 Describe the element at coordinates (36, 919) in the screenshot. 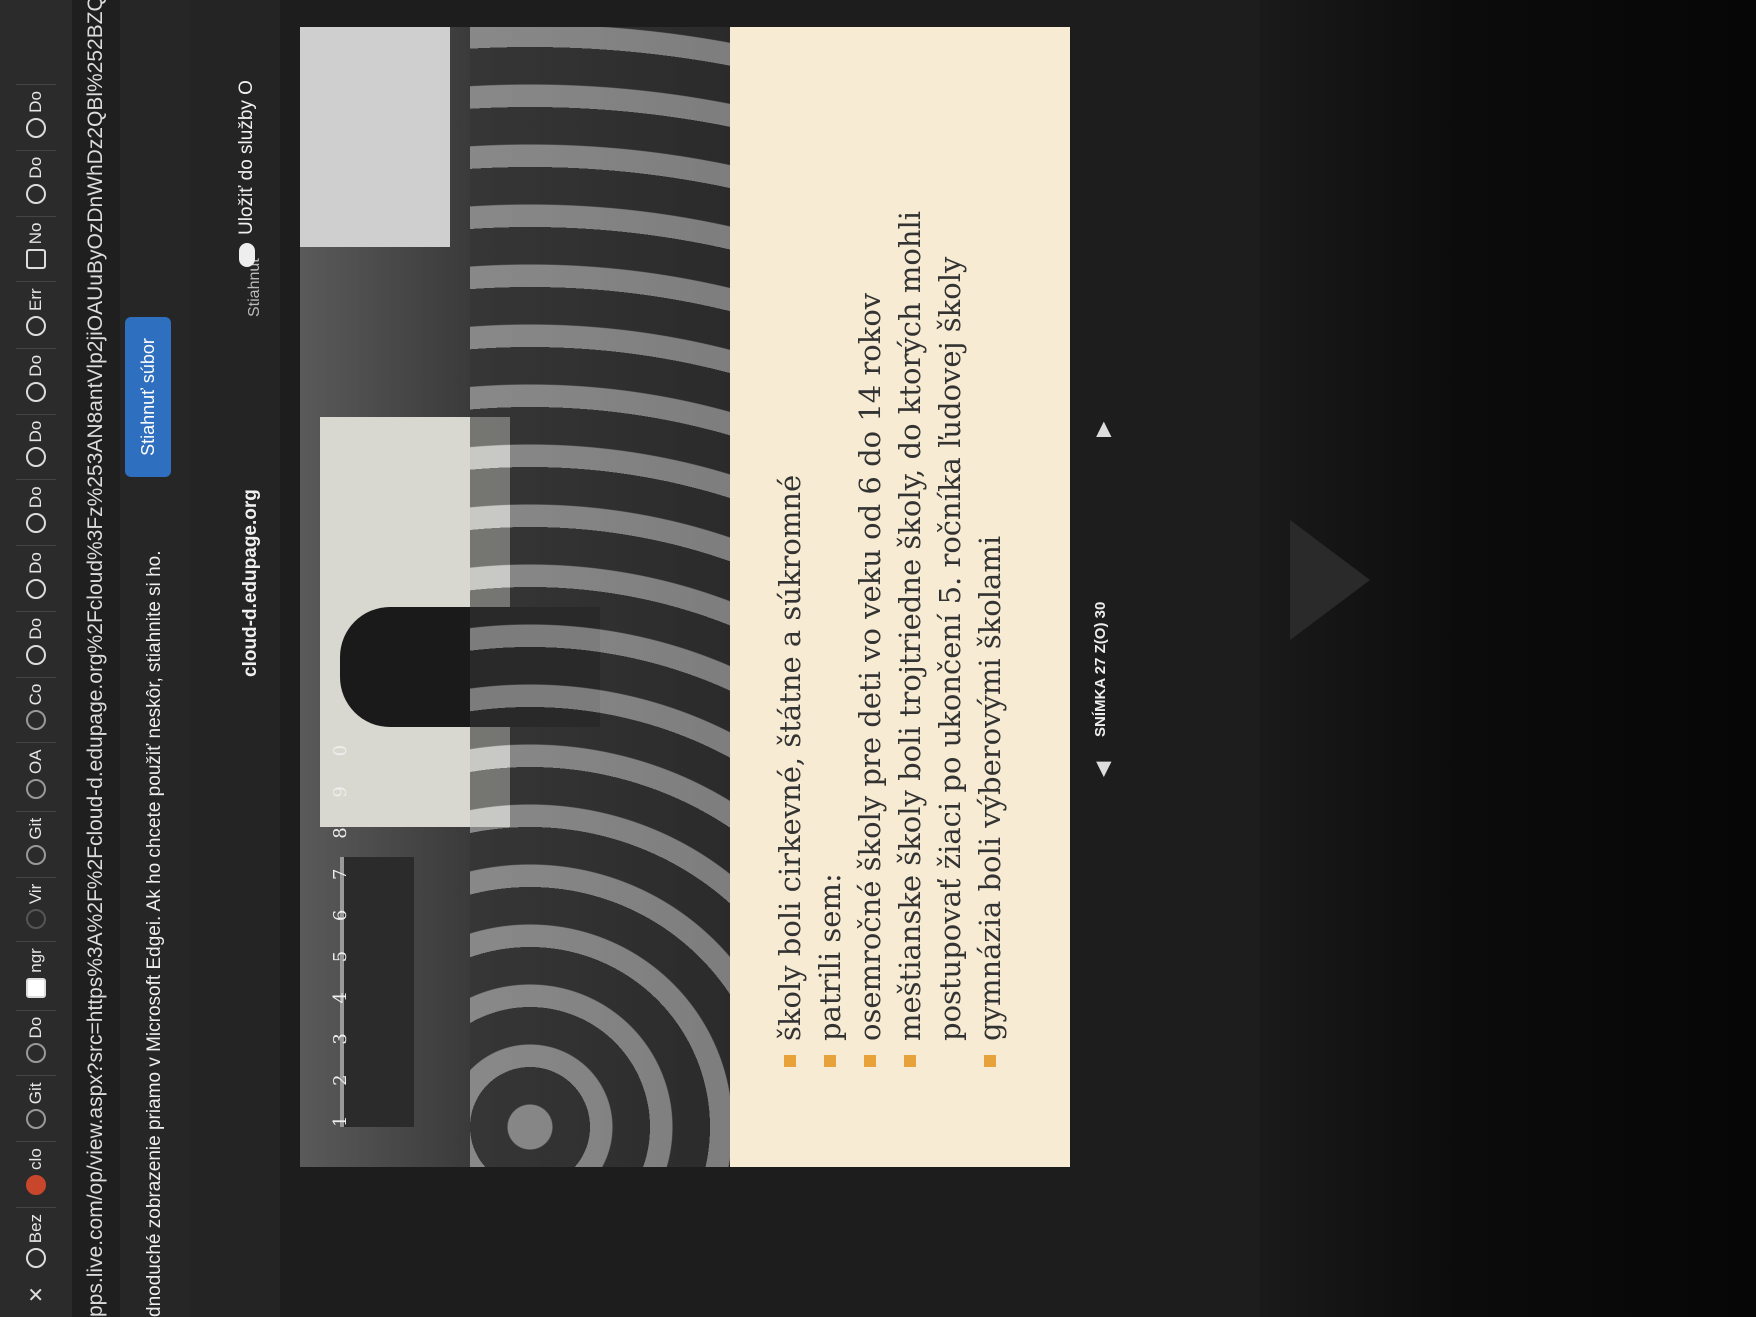

I see `blank-icon` at that location.